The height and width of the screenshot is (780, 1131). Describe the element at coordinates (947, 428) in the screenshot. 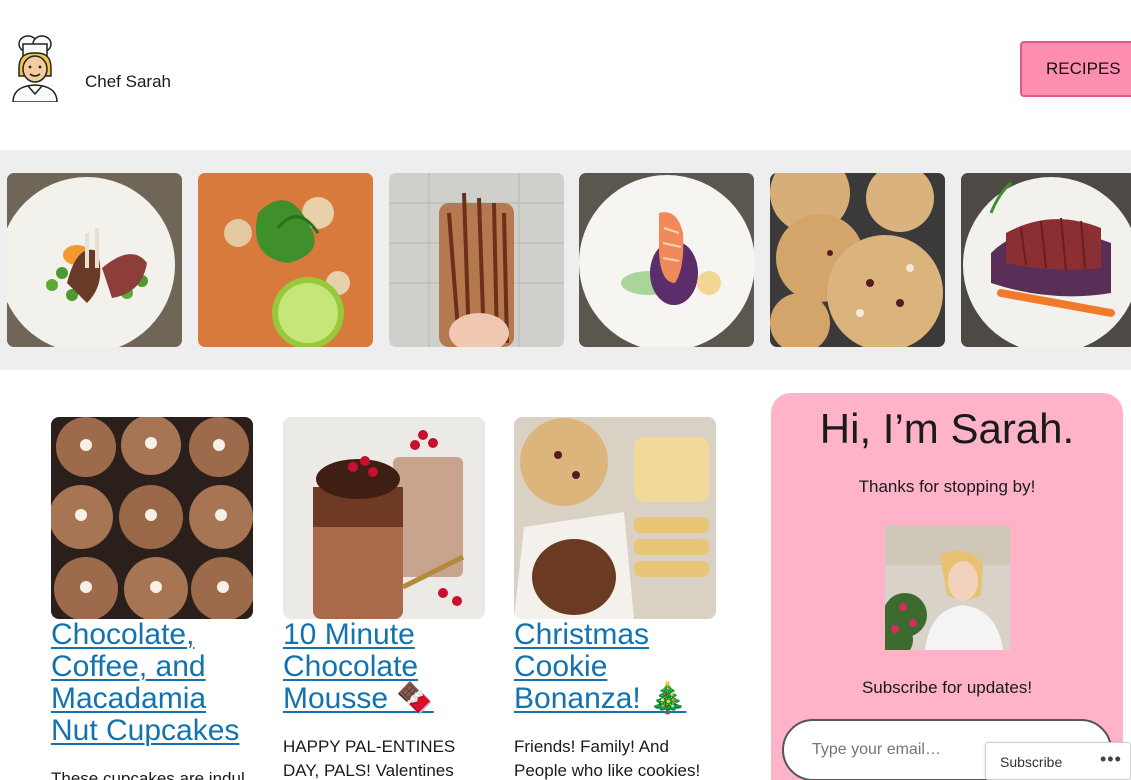

I see `sidebar-greeting: Hi, I’m Sarah.` at that location.